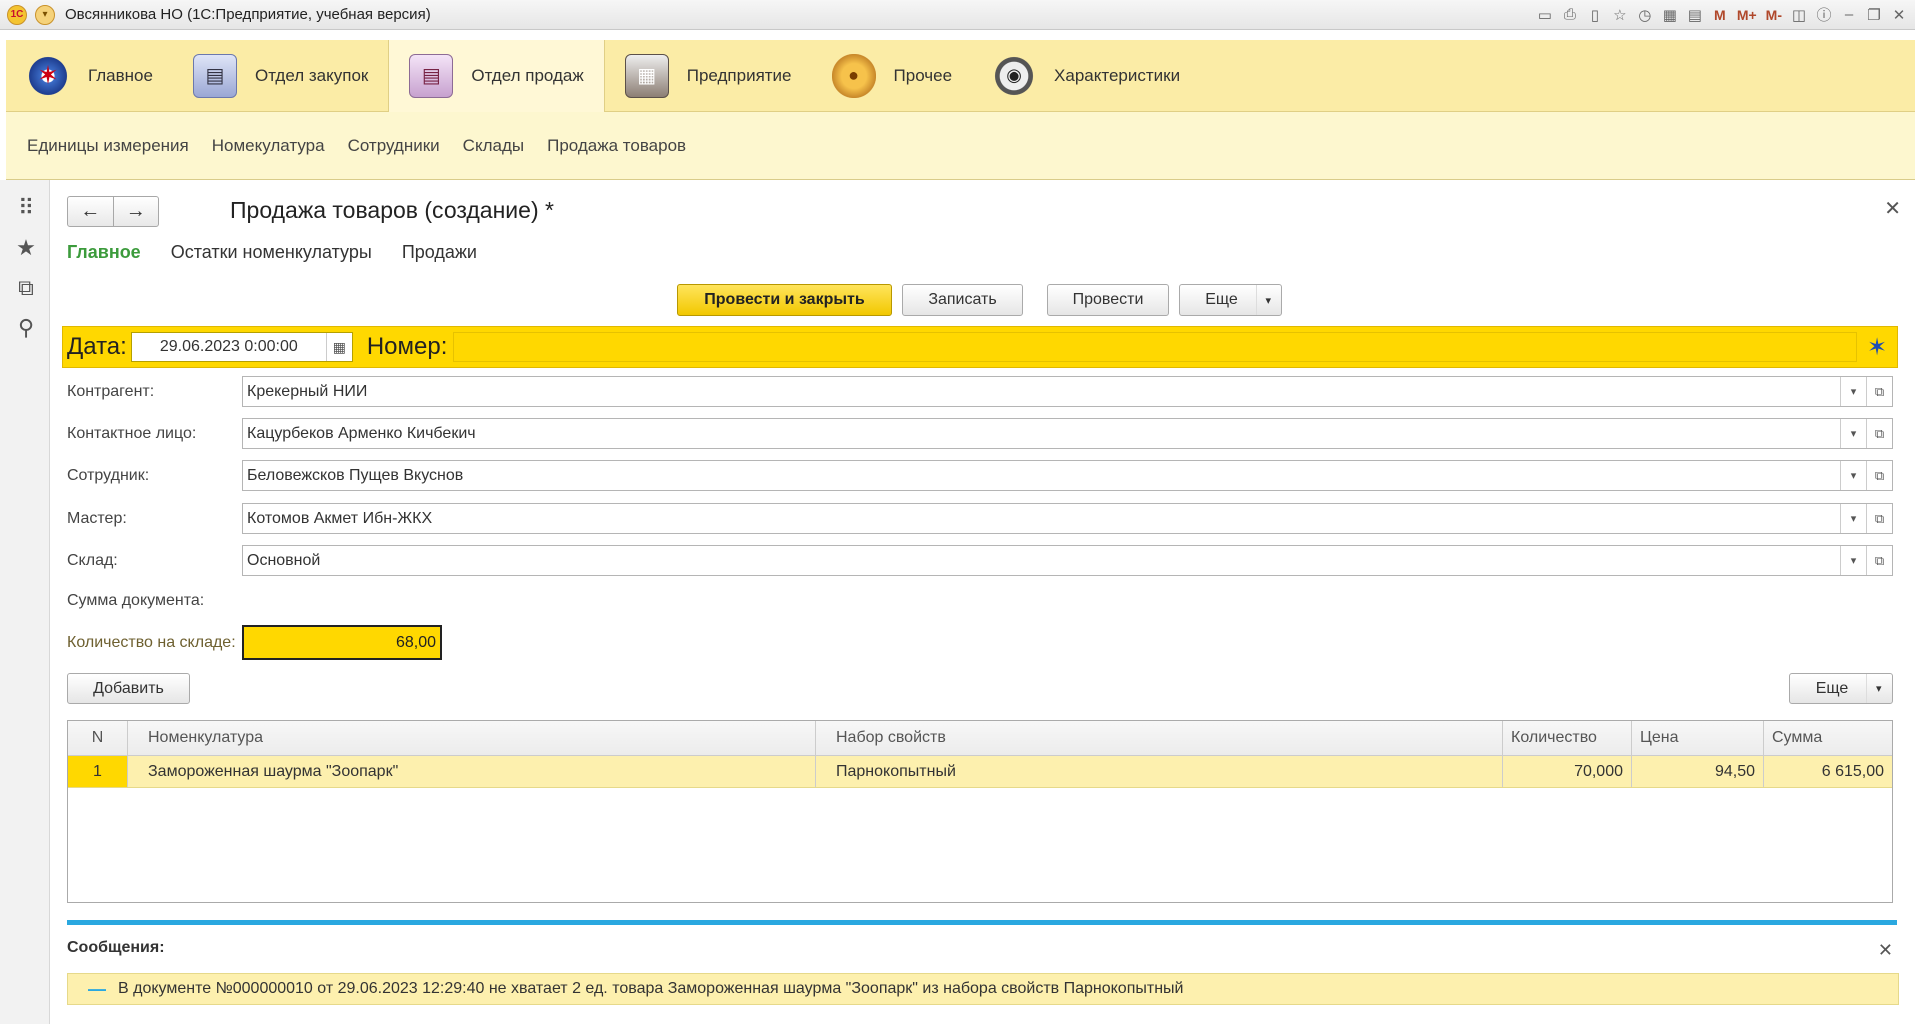 Image resolution: width=1915 pixels, height=1024 pixels. What do you see at coordinates (120, 75) in the screenshot?
I see `section-label: Главное` at bounding box center [120, 75].